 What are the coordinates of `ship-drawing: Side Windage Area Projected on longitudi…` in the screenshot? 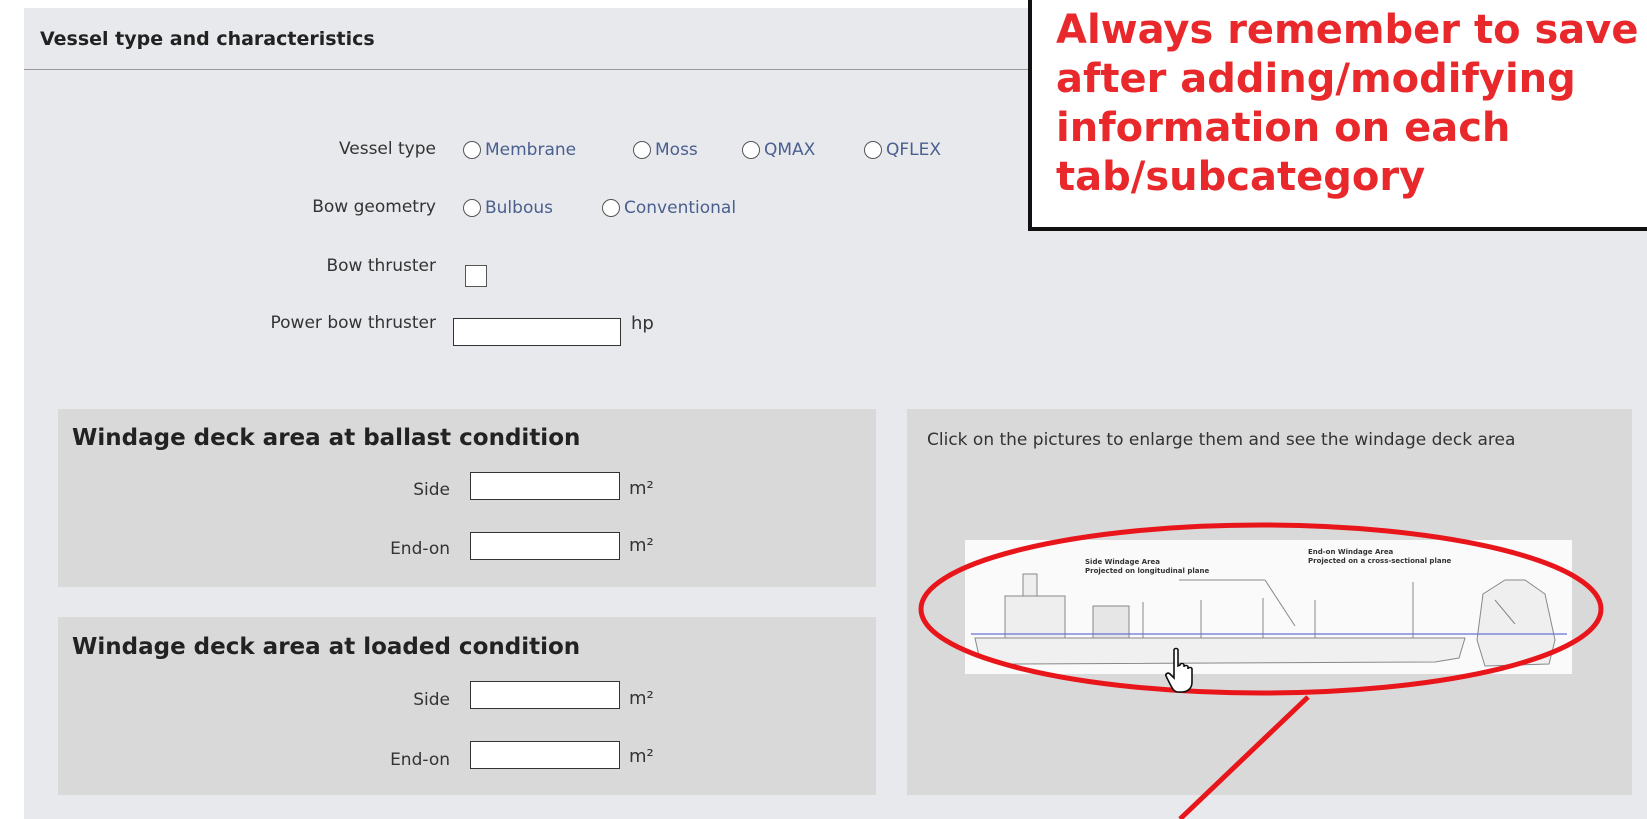 It's located at (1269, 607).